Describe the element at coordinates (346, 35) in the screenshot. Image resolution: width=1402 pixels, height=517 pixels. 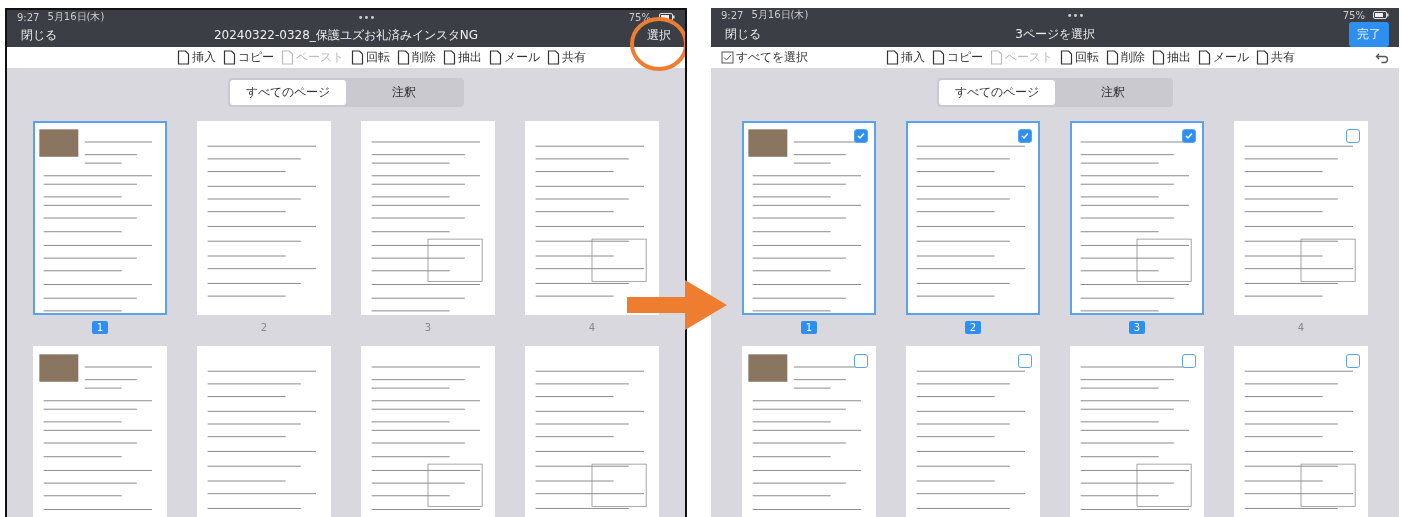
I see `document-title: 20240322-0328_保護ユズお礼済みインスタNG` at that location.